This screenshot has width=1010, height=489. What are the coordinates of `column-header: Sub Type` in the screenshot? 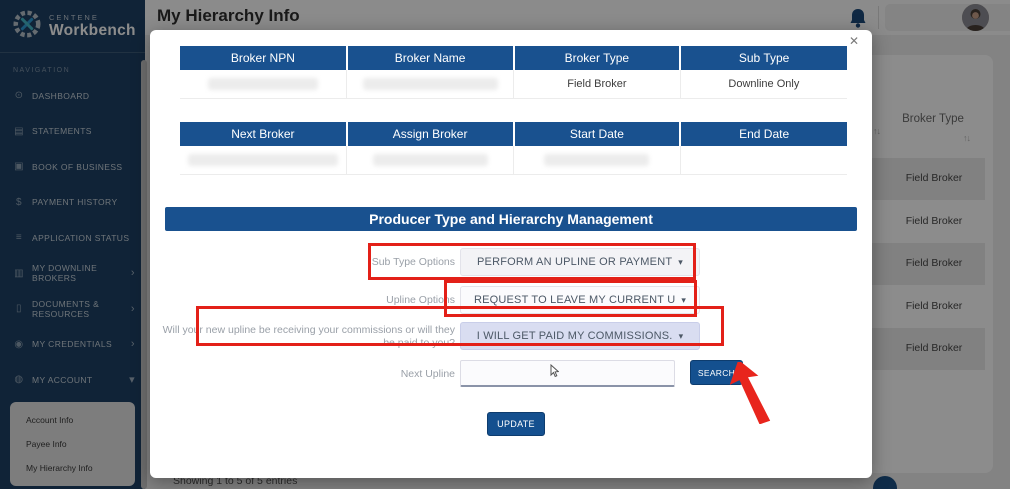 It's located at (763, 58).